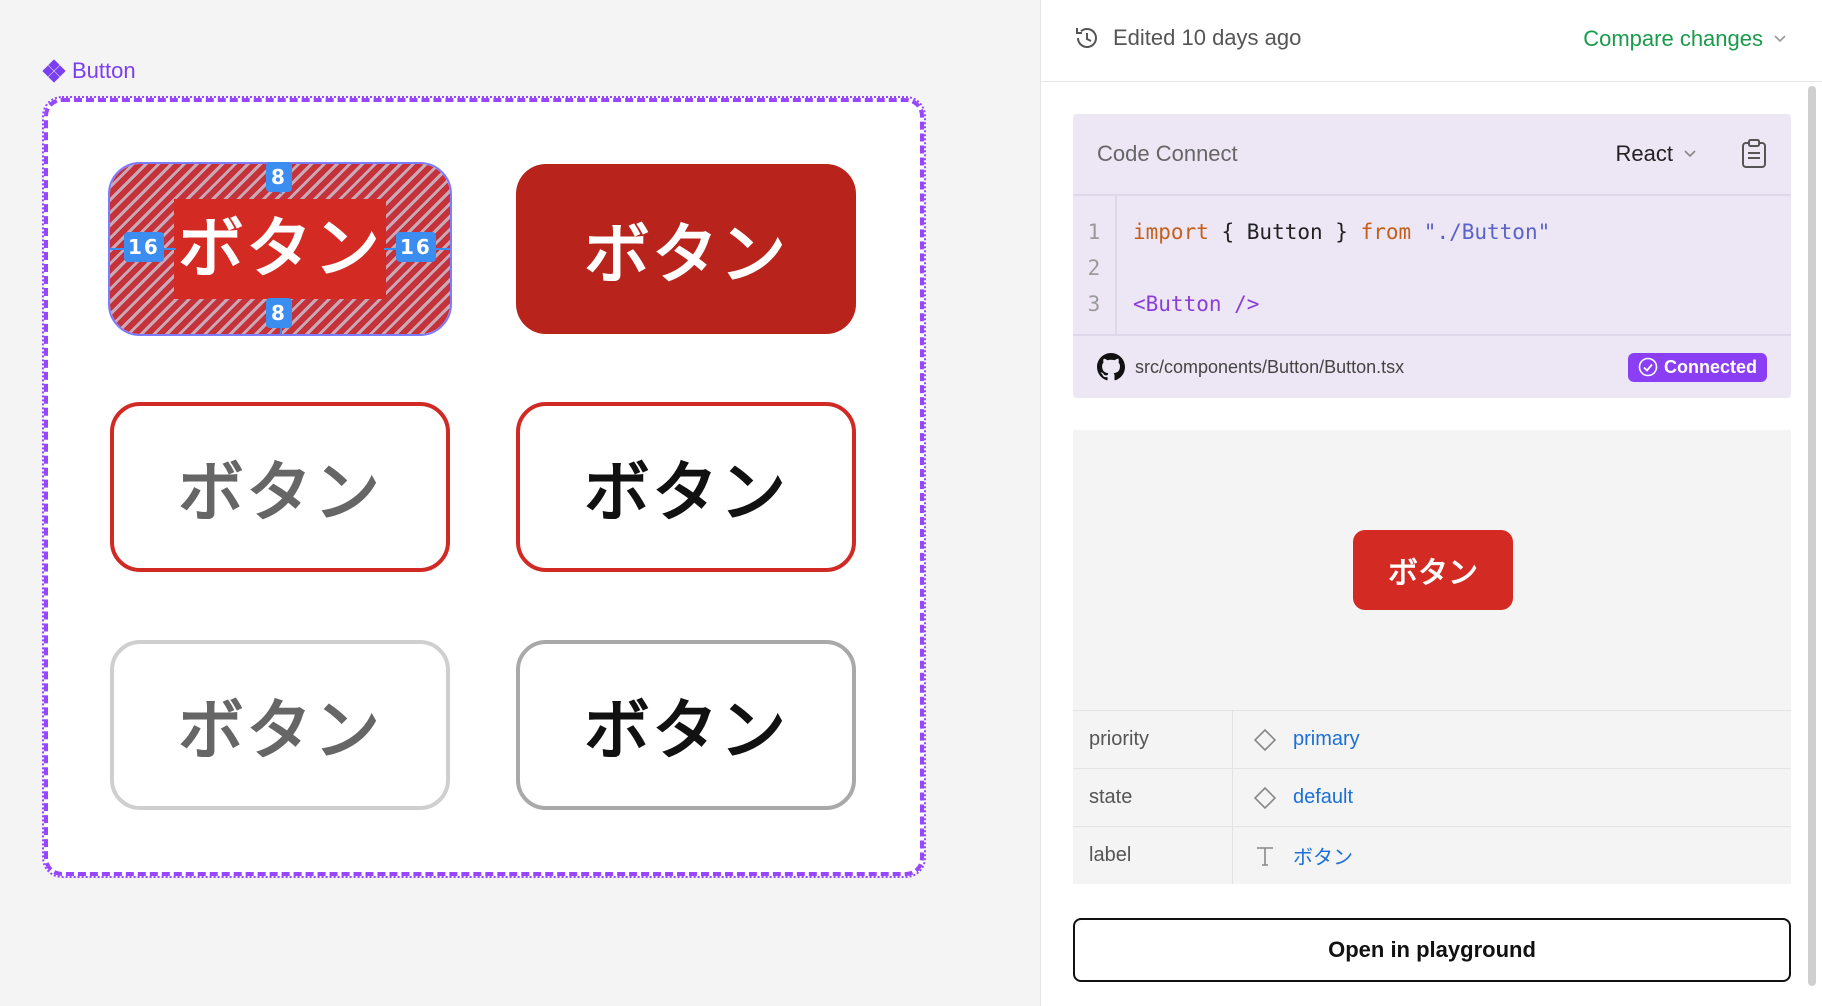 The width and height of the screenshot is (1822, 1006). Describe the element at coordinates (1432, 855) in the screenshot. I see `property-row-label: label ボタン` at that location.